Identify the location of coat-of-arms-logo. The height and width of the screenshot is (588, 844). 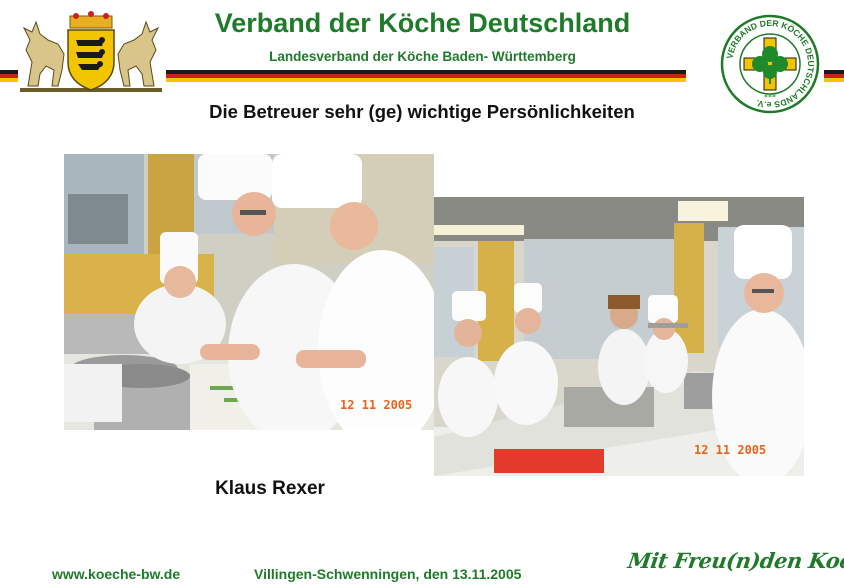
(91, 52).